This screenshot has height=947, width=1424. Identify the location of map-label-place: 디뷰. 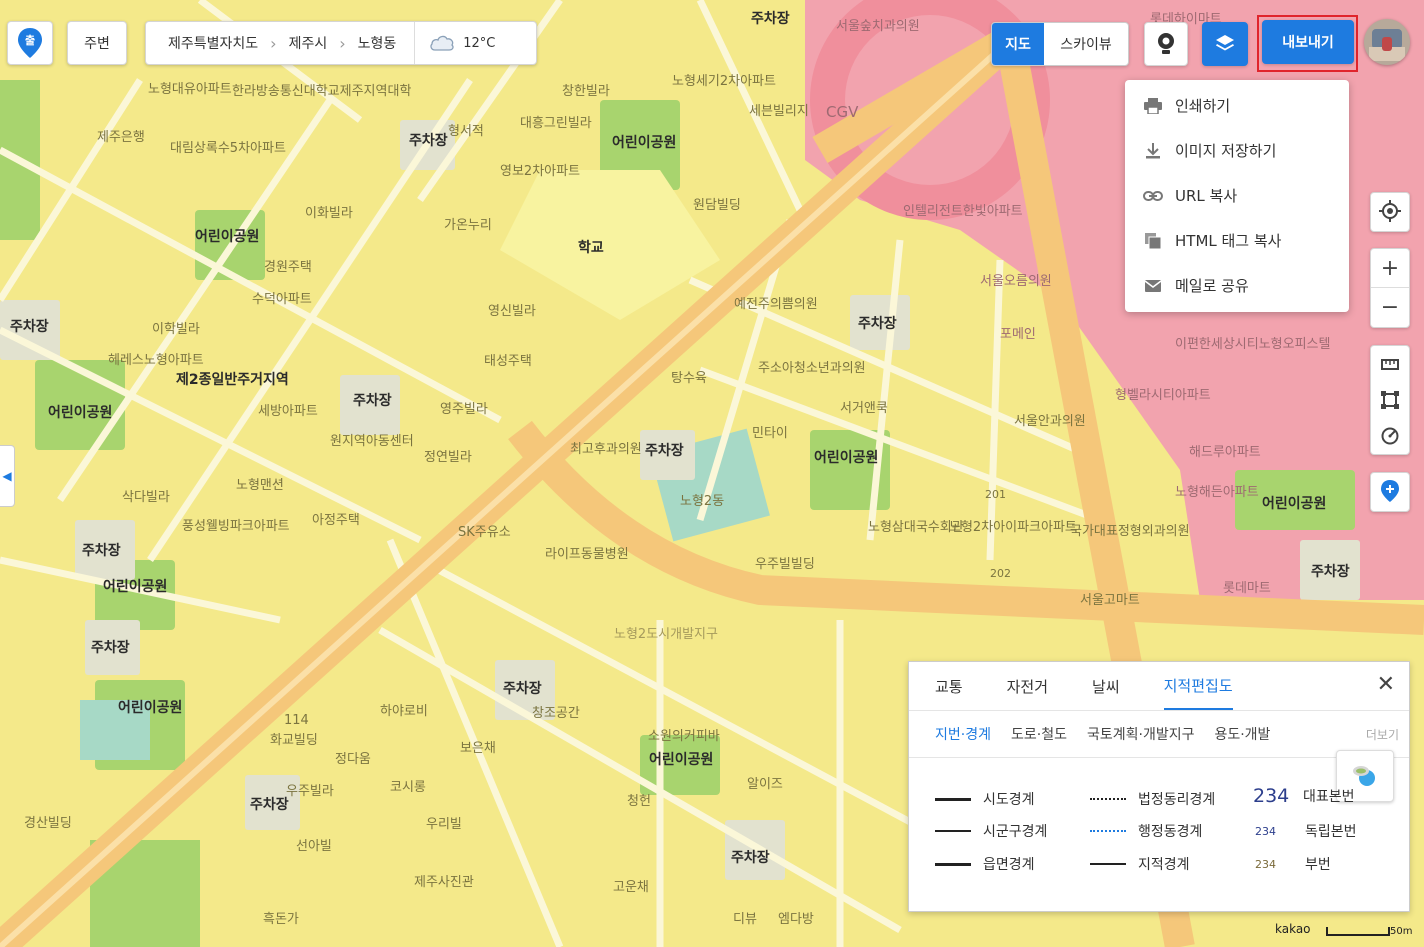
(745, 917).